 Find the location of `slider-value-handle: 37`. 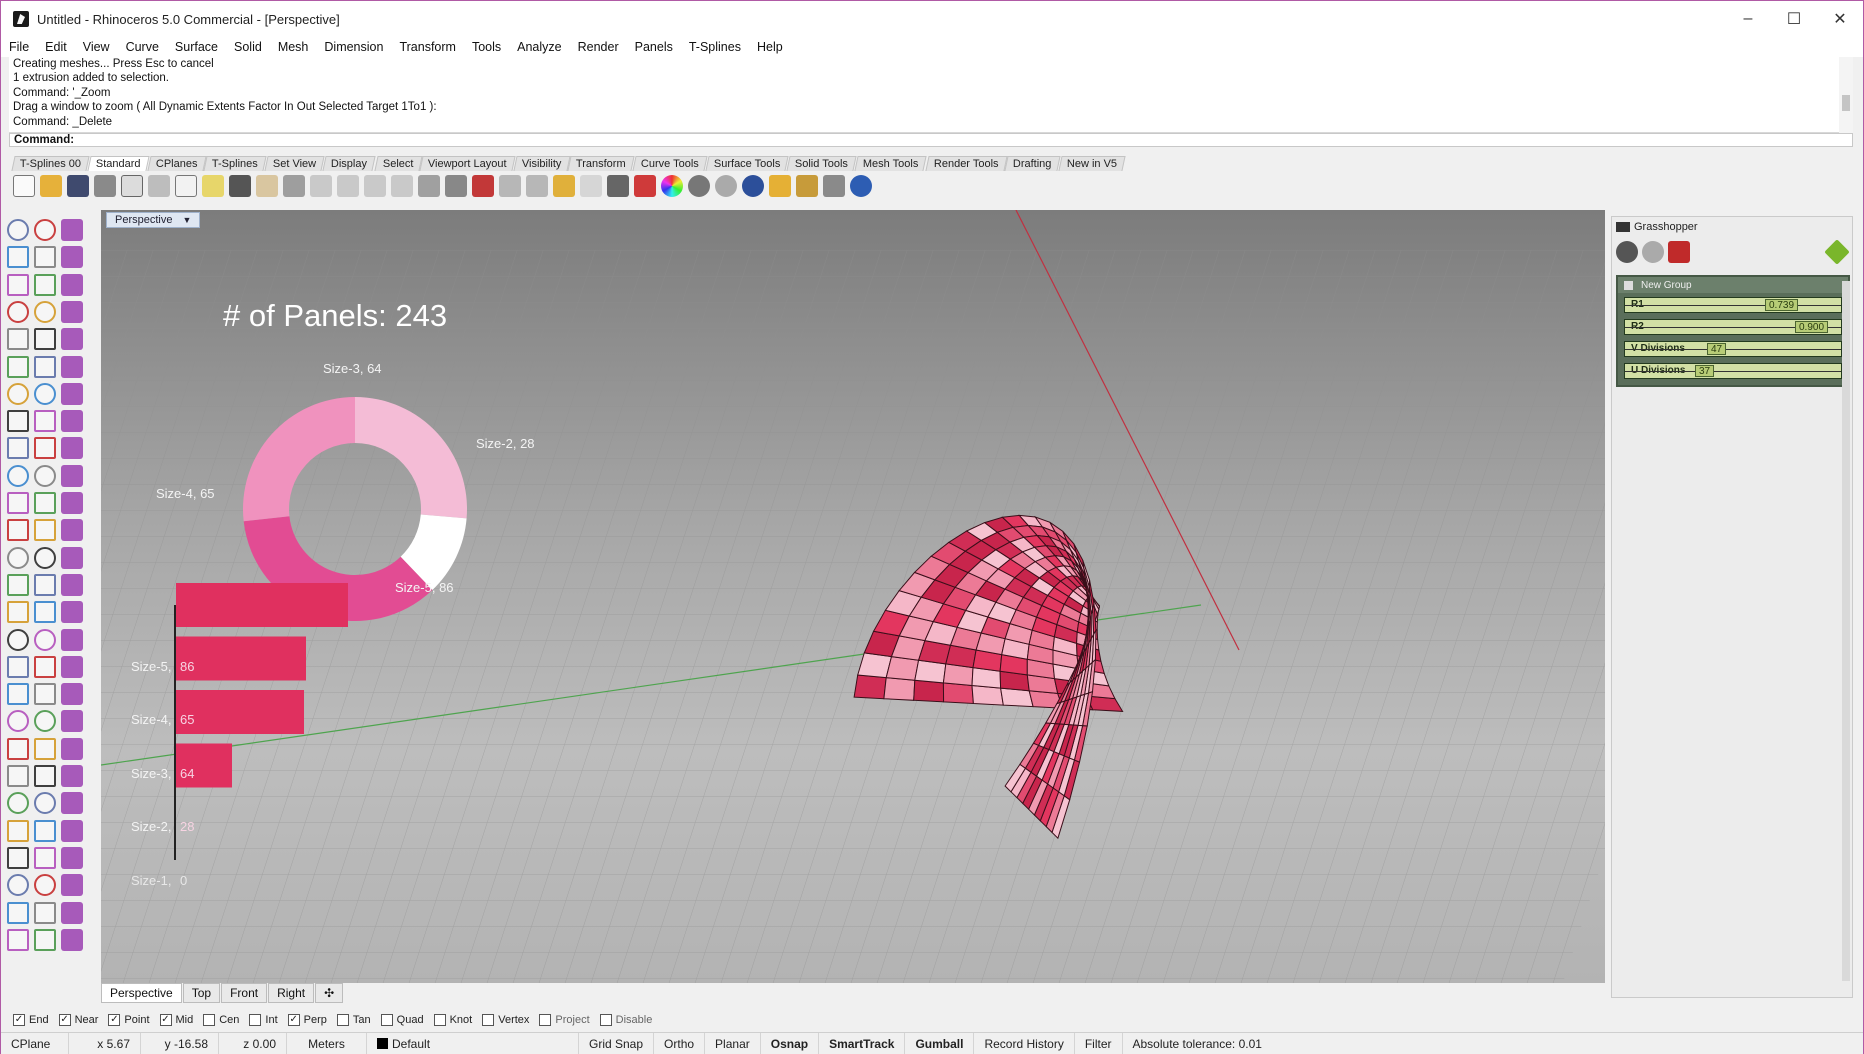

slider-value-handle: 37 is located at coordinates (1705, 371).